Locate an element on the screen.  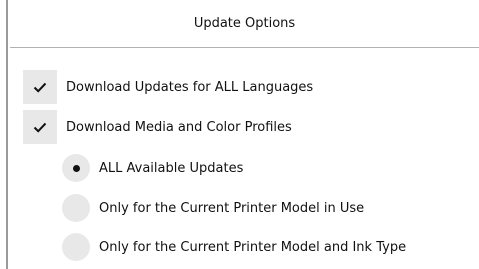
download-media-profiles-option: Download Media and Color Profiles is located at coordinates (157, 127).